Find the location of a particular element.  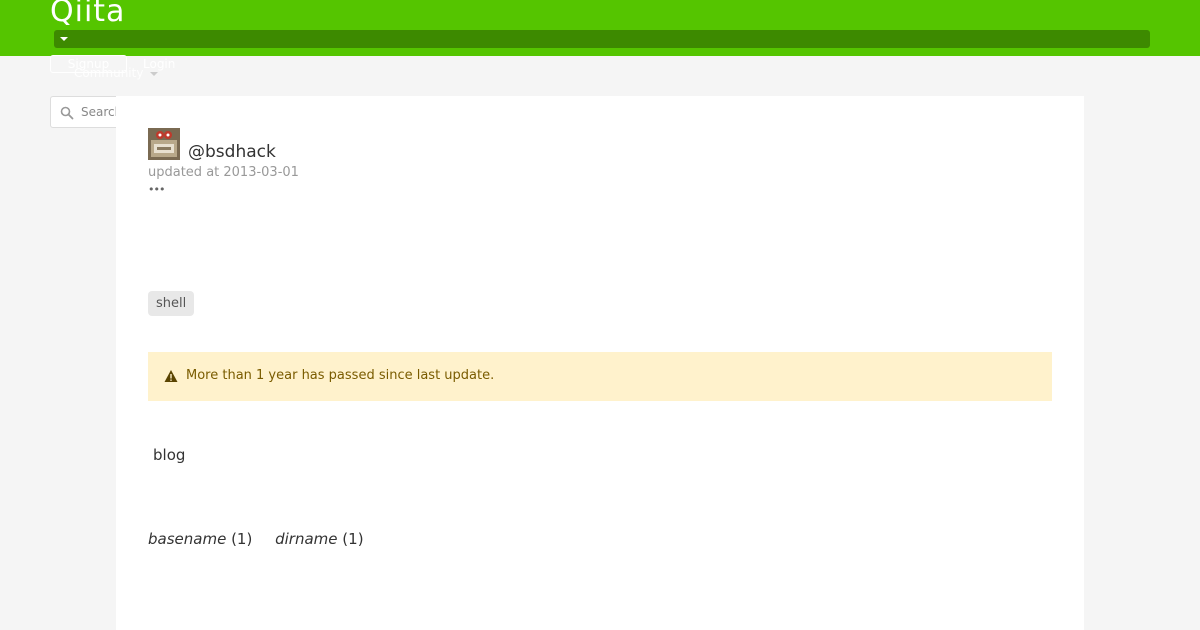

user-avatar is located at coordinates (164, 144).